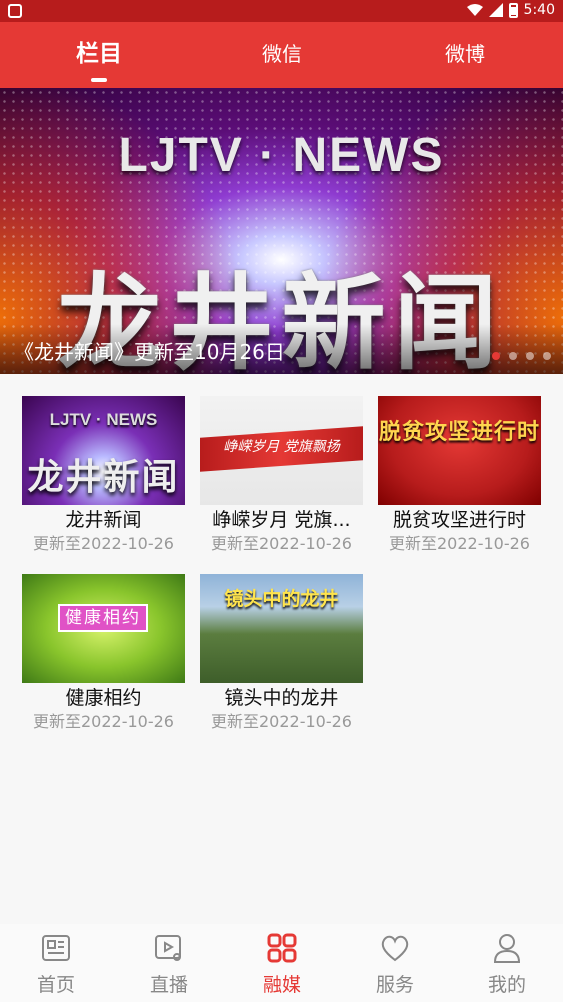 Image resolution: width=563 pixels, height=1002 pixels. What do you see at coordinates (495, 10) in the screenshot?
I see `signal-icon` at bounding box center [495, 10].